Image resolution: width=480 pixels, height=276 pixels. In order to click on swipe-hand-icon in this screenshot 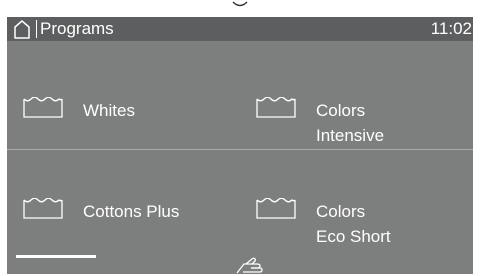, I will do `click(249, 265)`.